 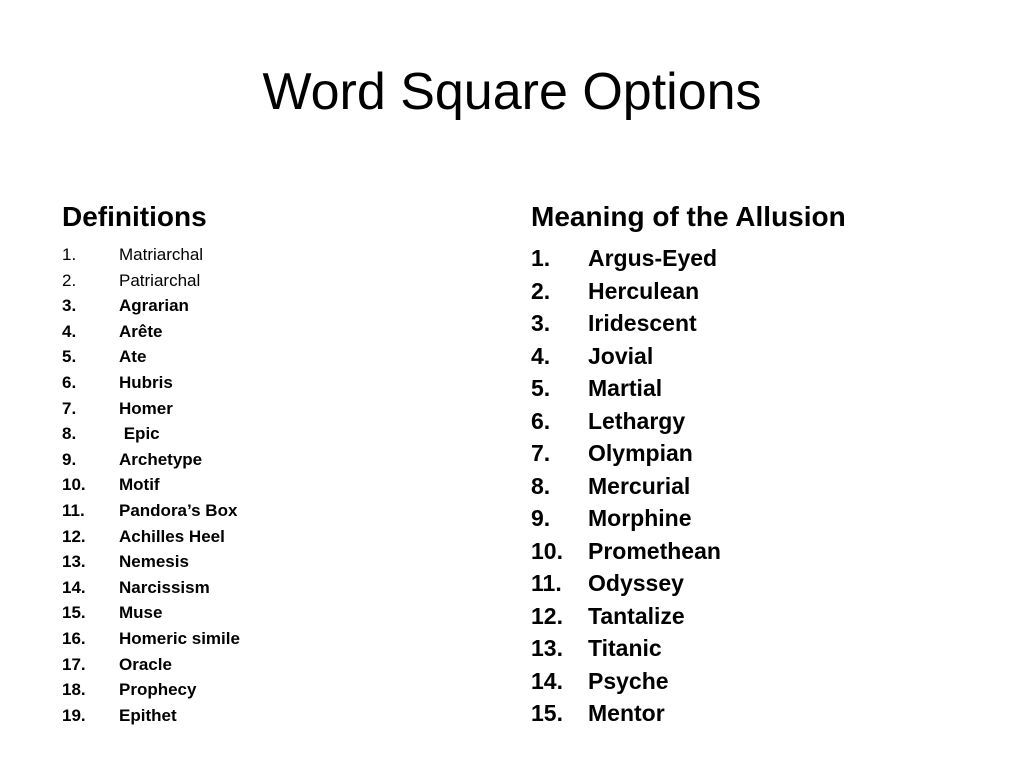 I want to click on item-text: Pandora’s Box, so click(x=178, y=510).